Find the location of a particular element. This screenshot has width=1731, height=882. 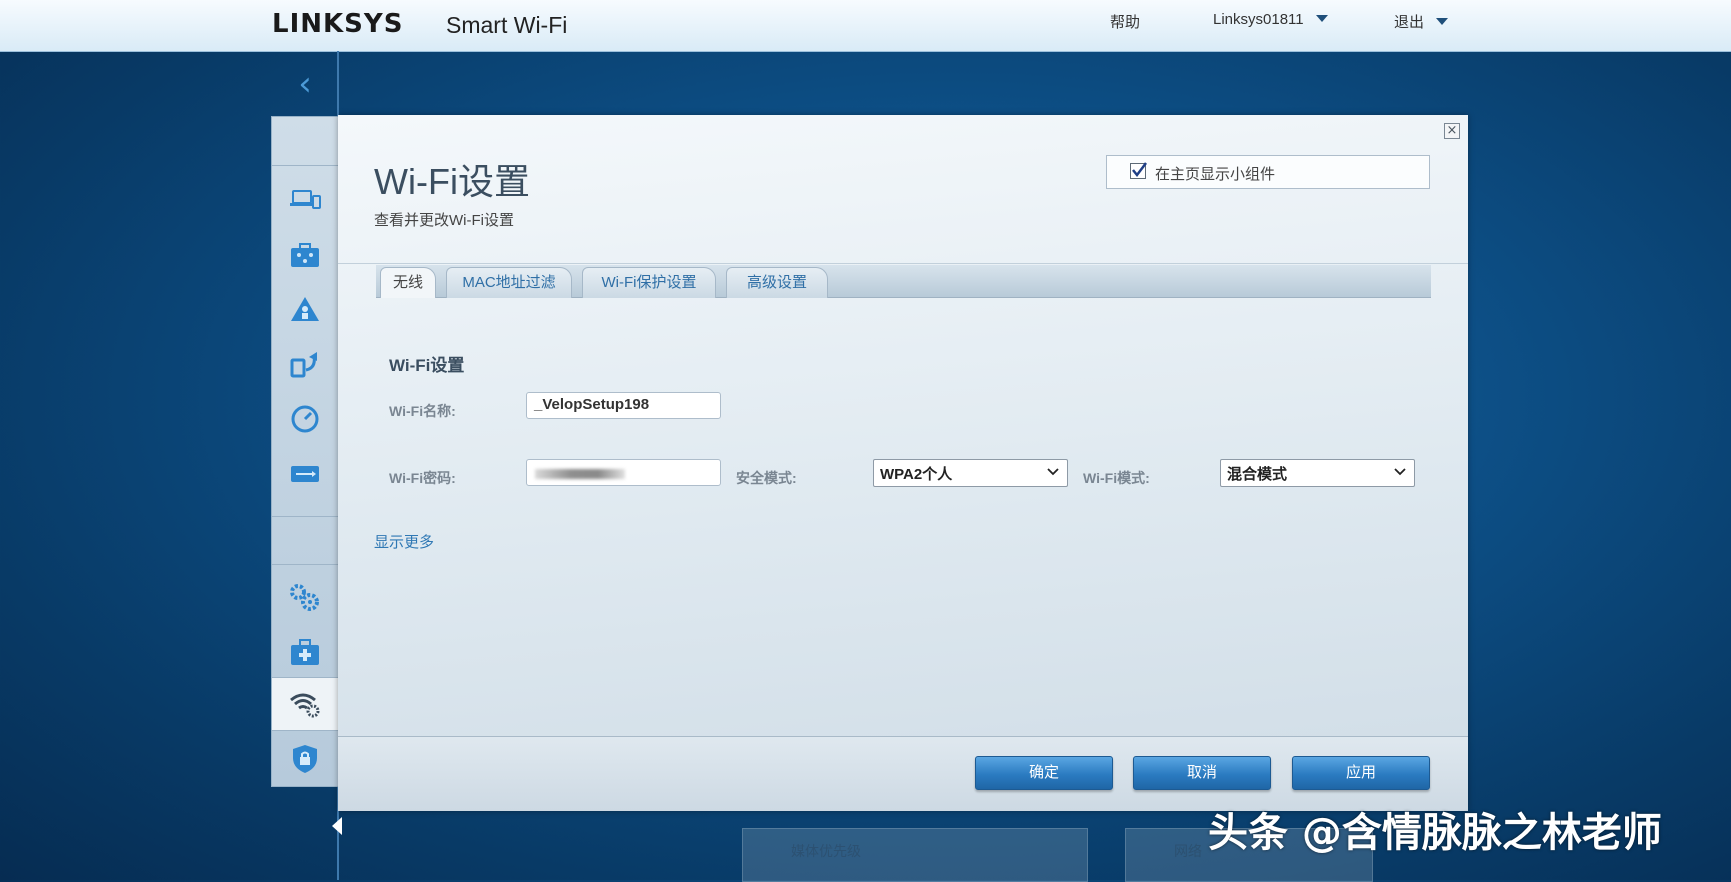

tab-mac-filtering: MAC地址过滤 is located at coordinates (509, 282).